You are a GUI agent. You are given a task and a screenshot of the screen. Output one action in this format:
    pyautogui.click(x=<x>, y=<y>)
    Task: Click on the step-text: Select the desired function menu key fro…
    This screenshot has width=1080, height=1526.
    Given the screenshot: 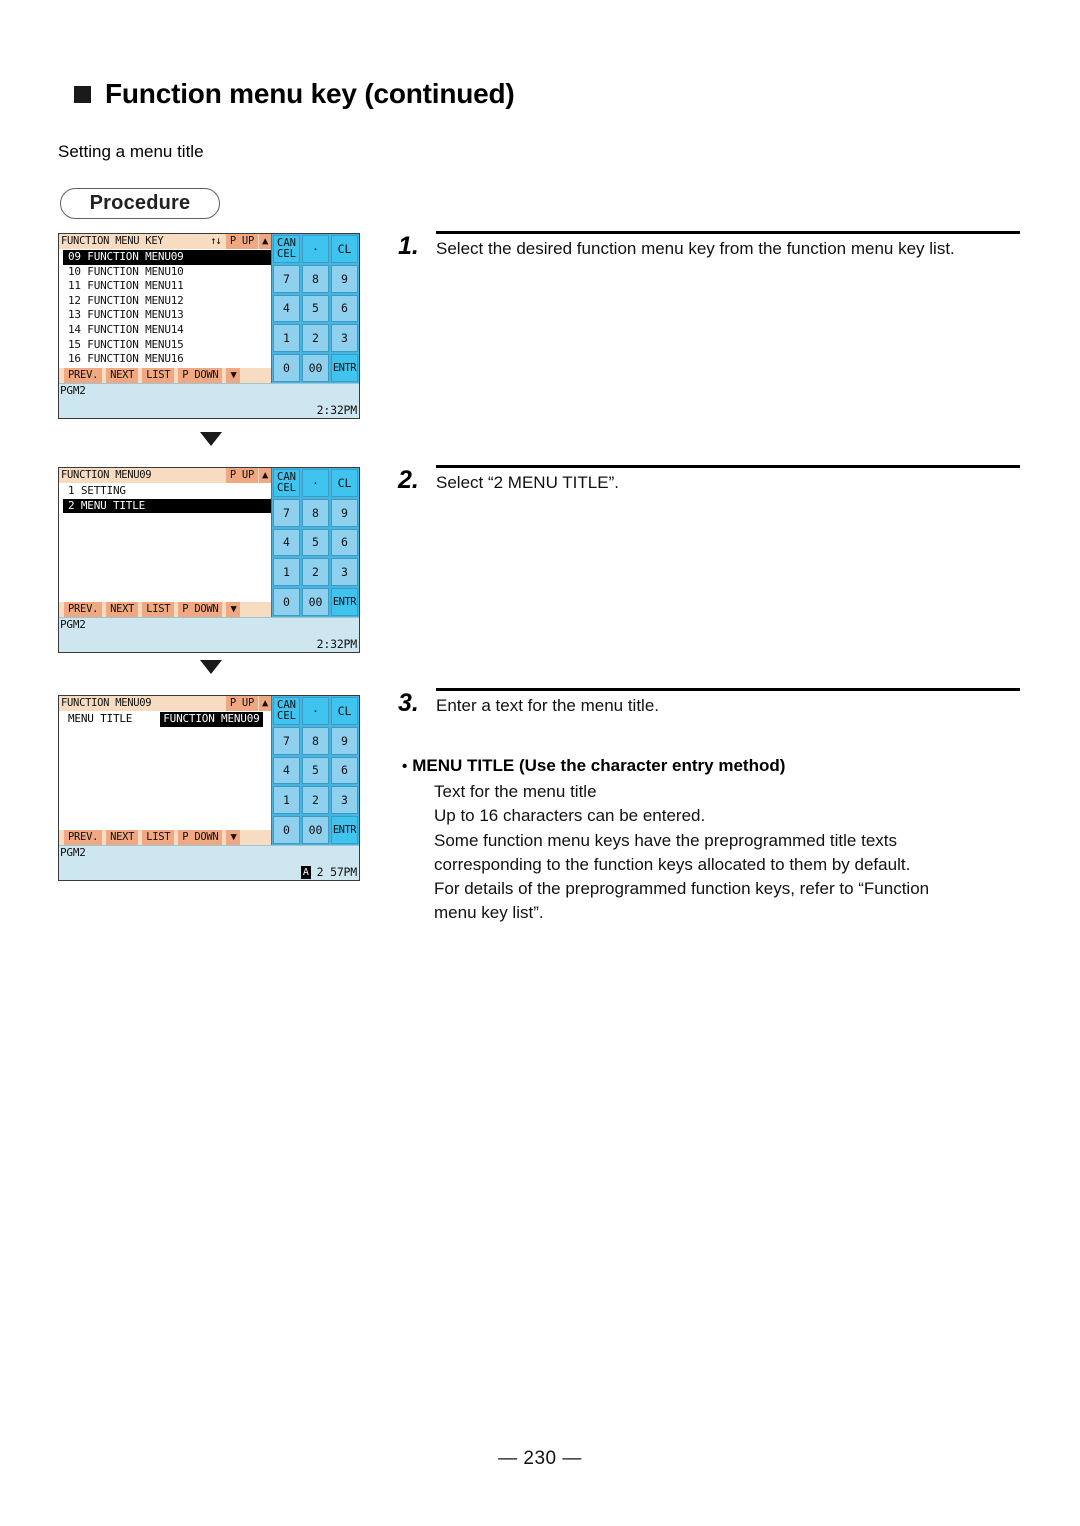 What is the action you would take?
    pyautogui.click(x=695, y=248)
    